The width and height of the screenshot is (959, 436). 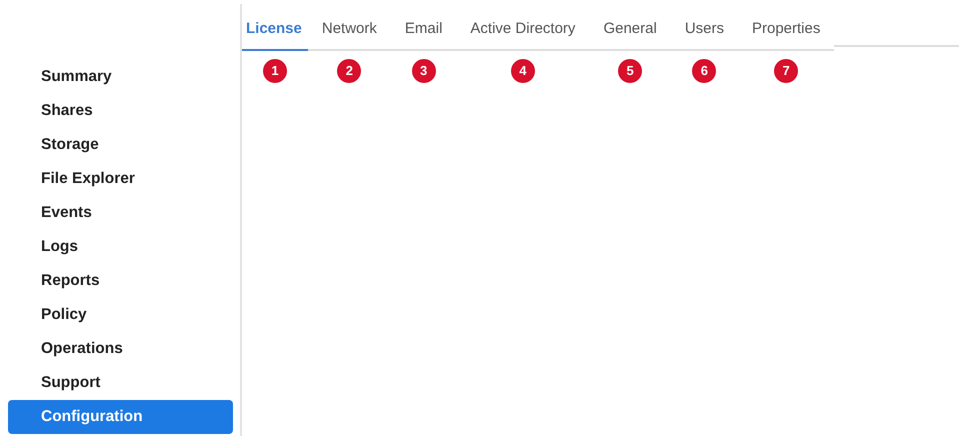 What do you see at coordinates (349, 32) in the screenshot?
I see `tab: Network` at bounding box center [349, 32].